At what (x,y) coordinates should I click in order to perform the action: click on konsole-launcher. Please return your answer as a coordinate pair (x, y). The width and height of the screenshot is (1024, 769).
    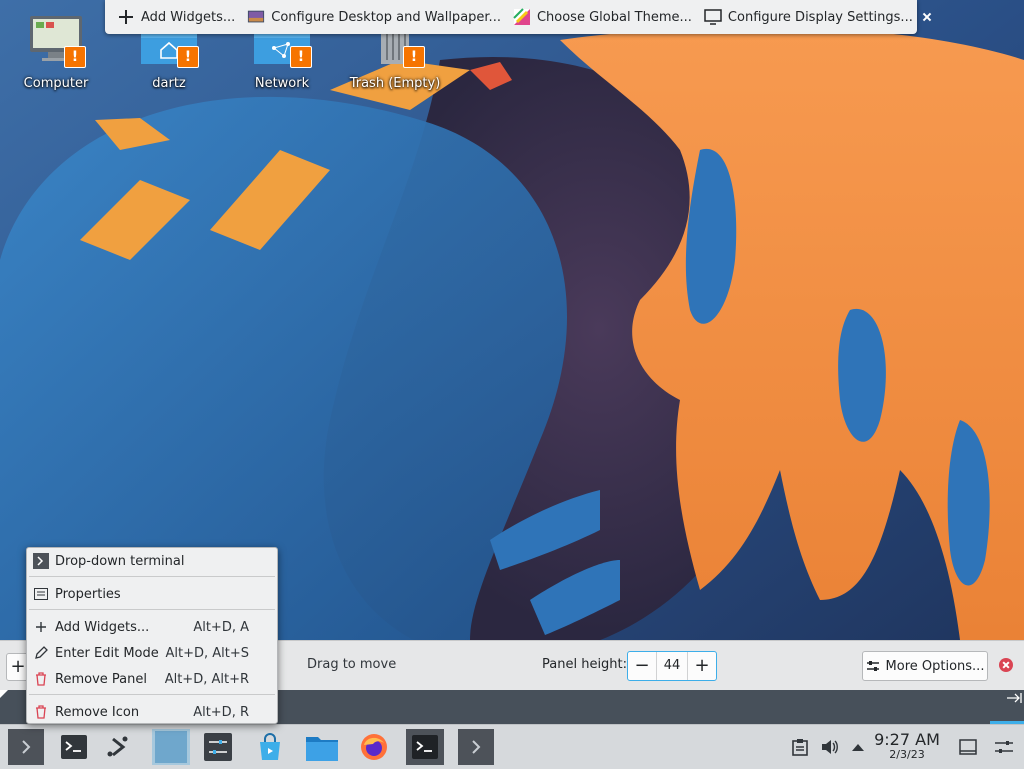
    Looking at the image, I should click on (74, 747).